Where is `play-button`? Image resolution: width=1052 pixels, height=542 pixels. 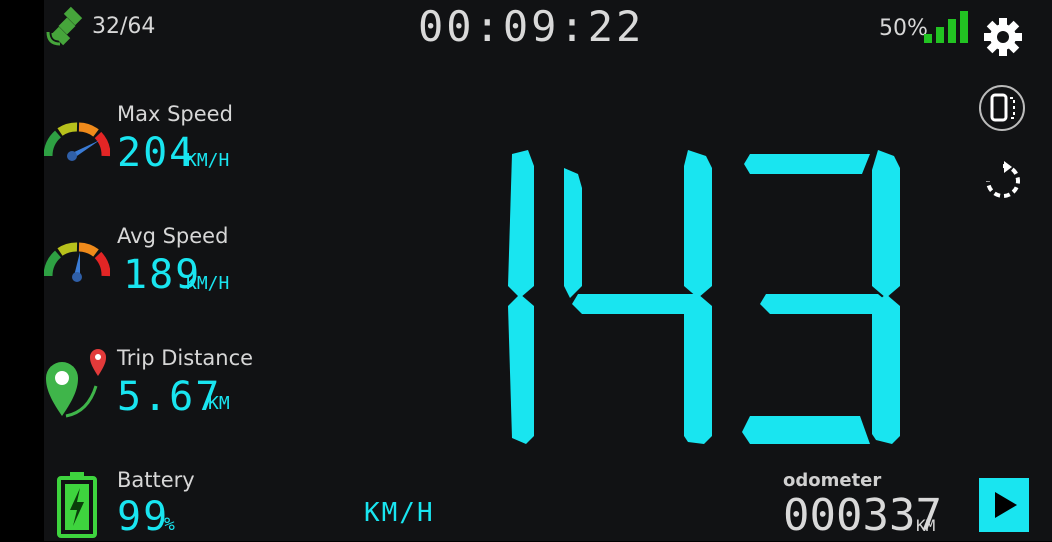
play-button is located at coordinates (1004, 505).